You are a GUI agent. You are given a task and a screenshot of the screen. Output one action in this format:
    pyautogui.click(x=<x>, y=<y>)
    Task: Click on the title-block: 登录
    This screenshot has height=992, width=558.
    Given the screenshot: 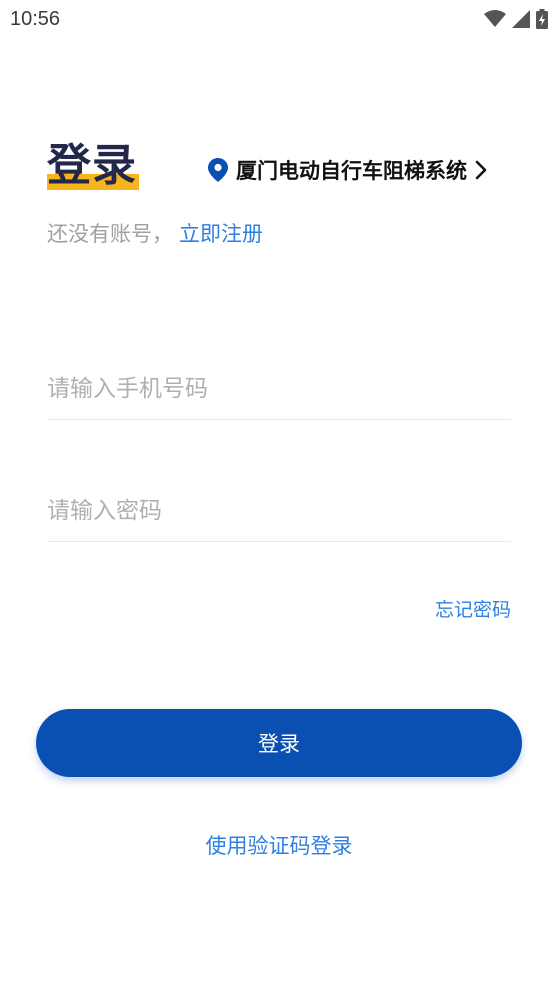 What is the action you would take?
    pyautogui.click(x=93, y=166)
    